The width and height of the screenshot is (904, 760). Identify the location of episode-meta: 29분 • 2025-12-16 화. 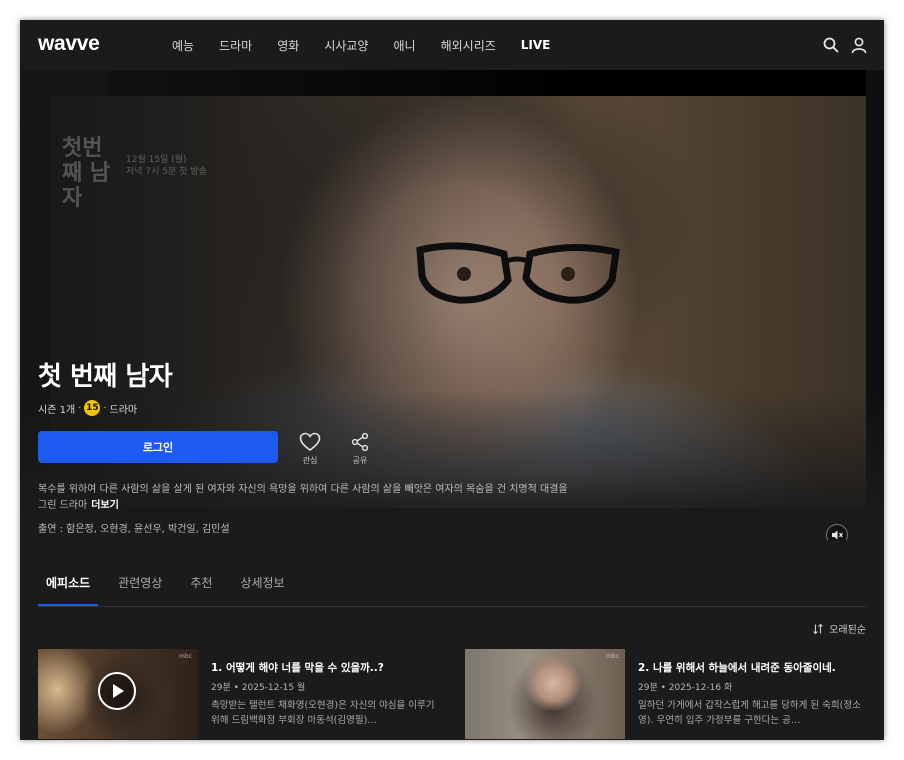
(685, 686).